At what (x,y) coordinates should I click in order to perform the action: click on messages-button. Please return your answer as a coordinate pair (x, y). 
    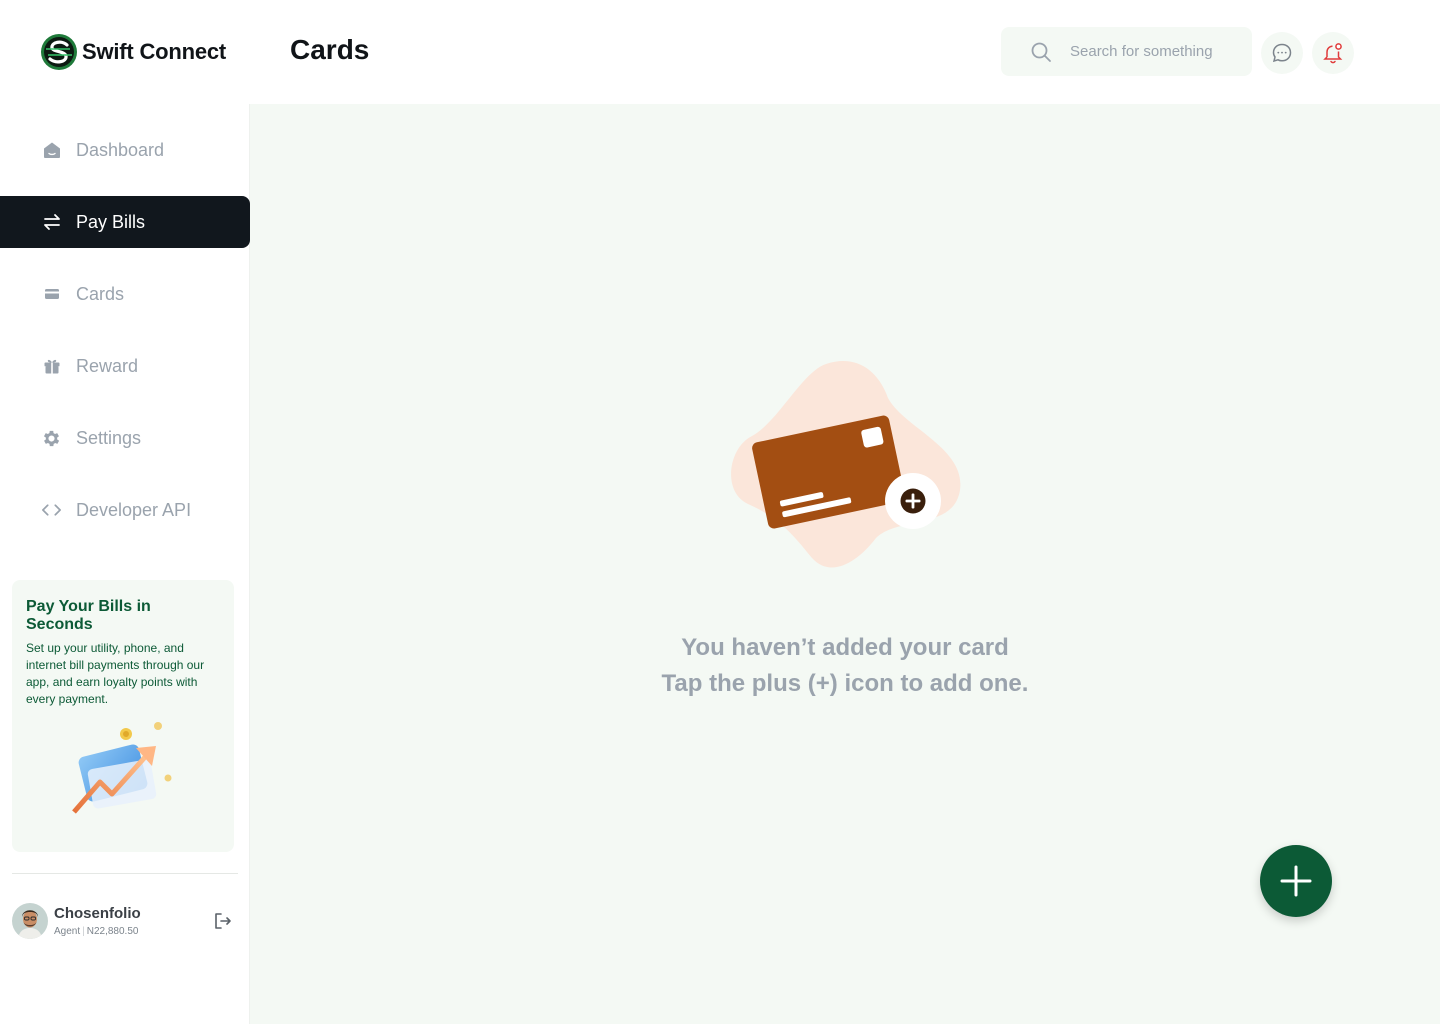
    Looking at the image, I should click on (1282, 53).